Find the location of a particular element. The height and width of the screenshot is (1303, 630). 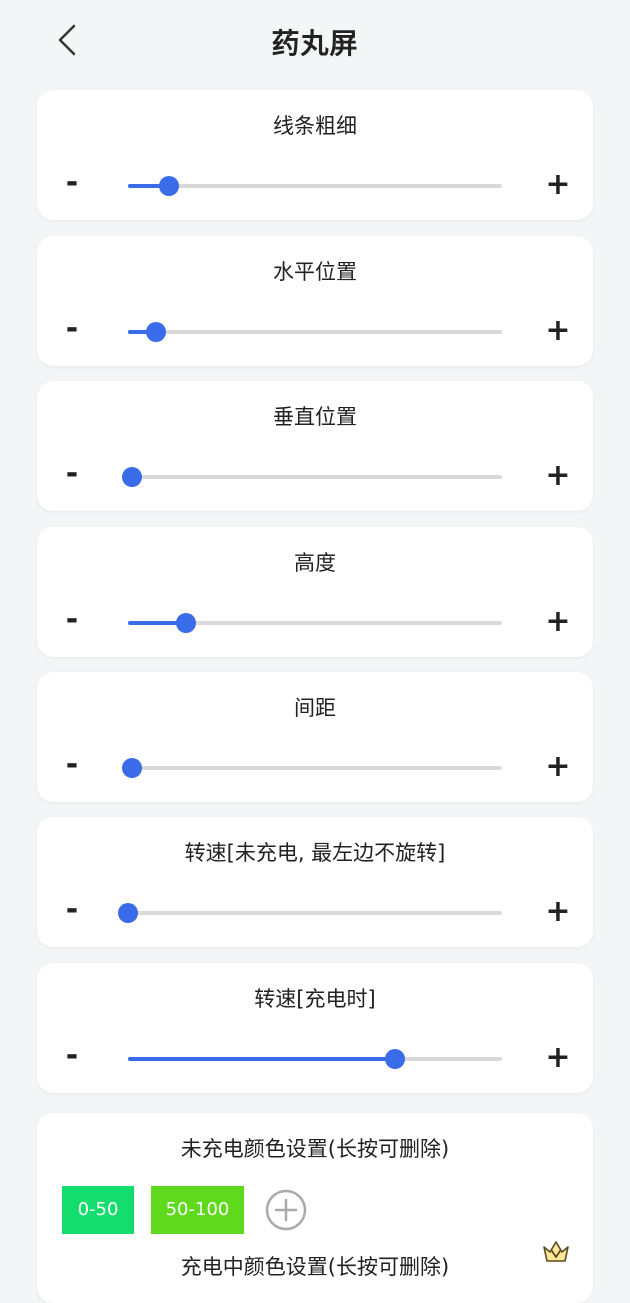

slider-label: 水平位置 is located at coordinates (315, 272).